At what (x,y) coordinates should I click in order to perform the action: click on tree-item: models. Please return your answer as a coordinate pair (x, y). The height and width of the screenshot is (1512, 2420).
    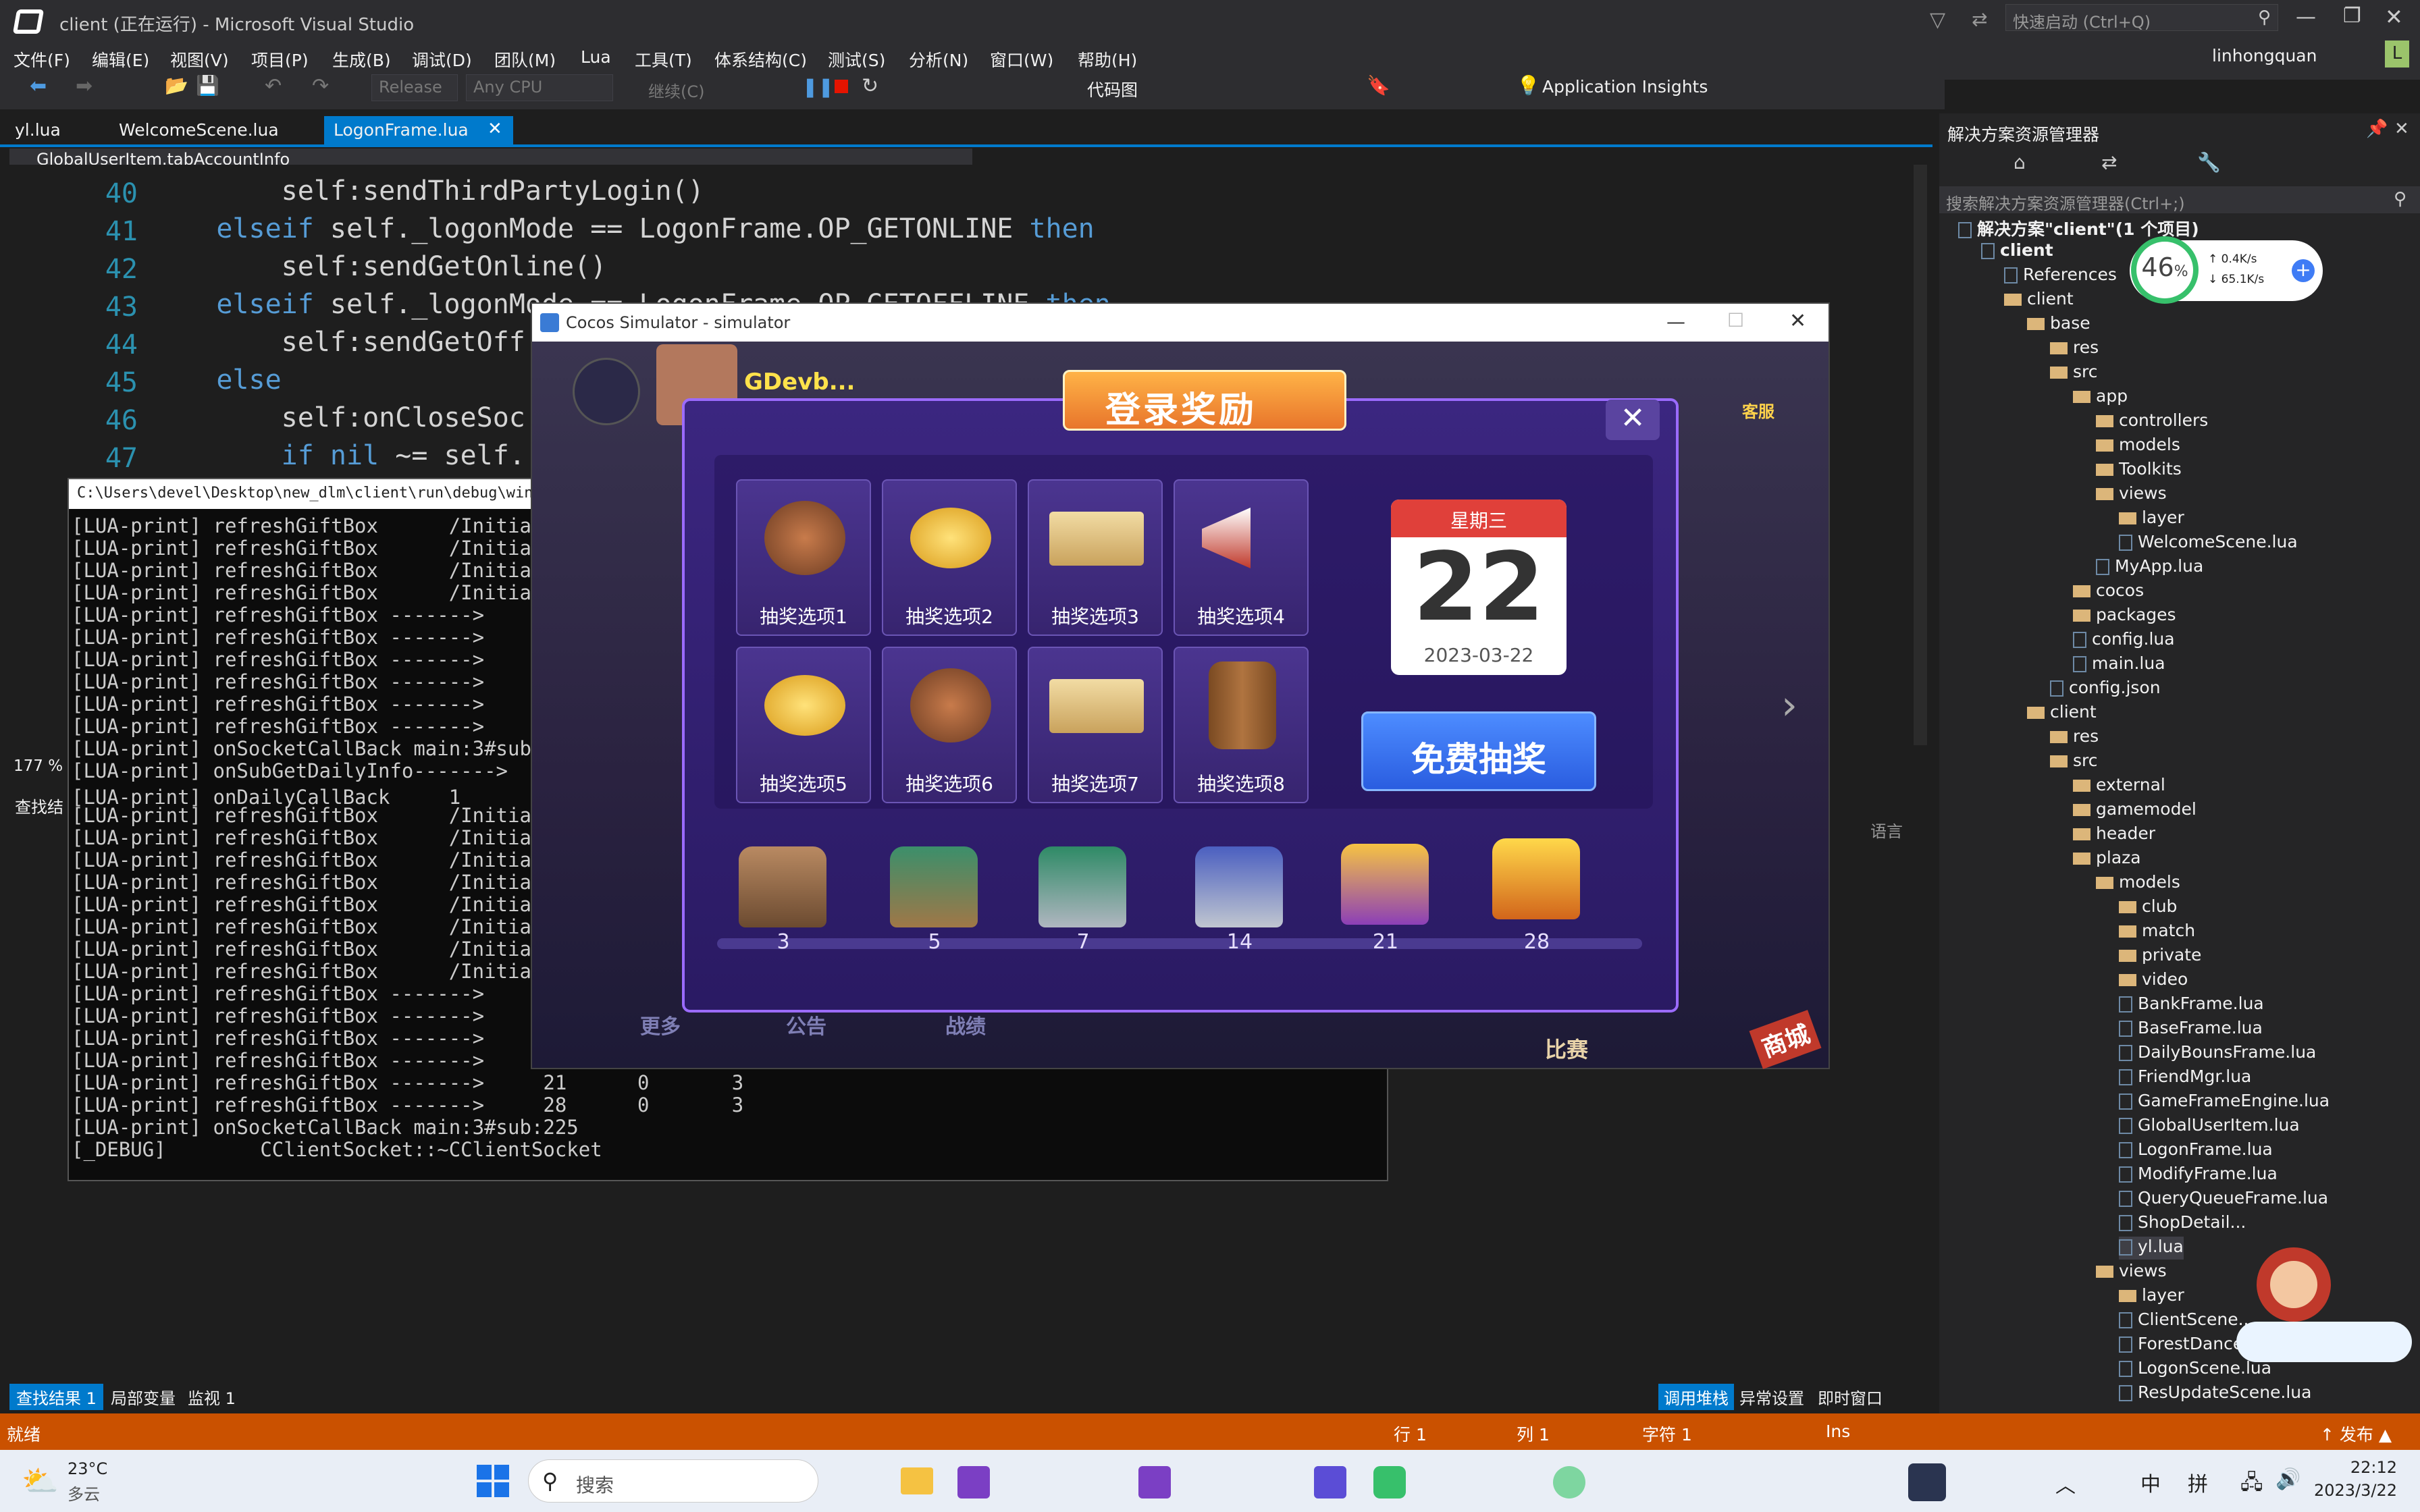
    Looking at the image, I should click on (2138, 884).